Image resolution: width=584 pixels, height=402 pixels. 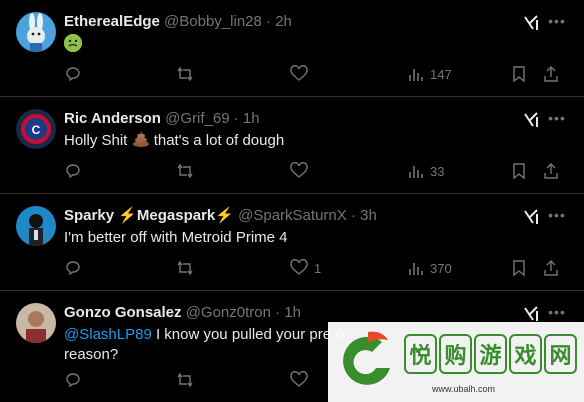 I want to click on cubs-logo-avatar-icon: C, so click(x=36, y=129).